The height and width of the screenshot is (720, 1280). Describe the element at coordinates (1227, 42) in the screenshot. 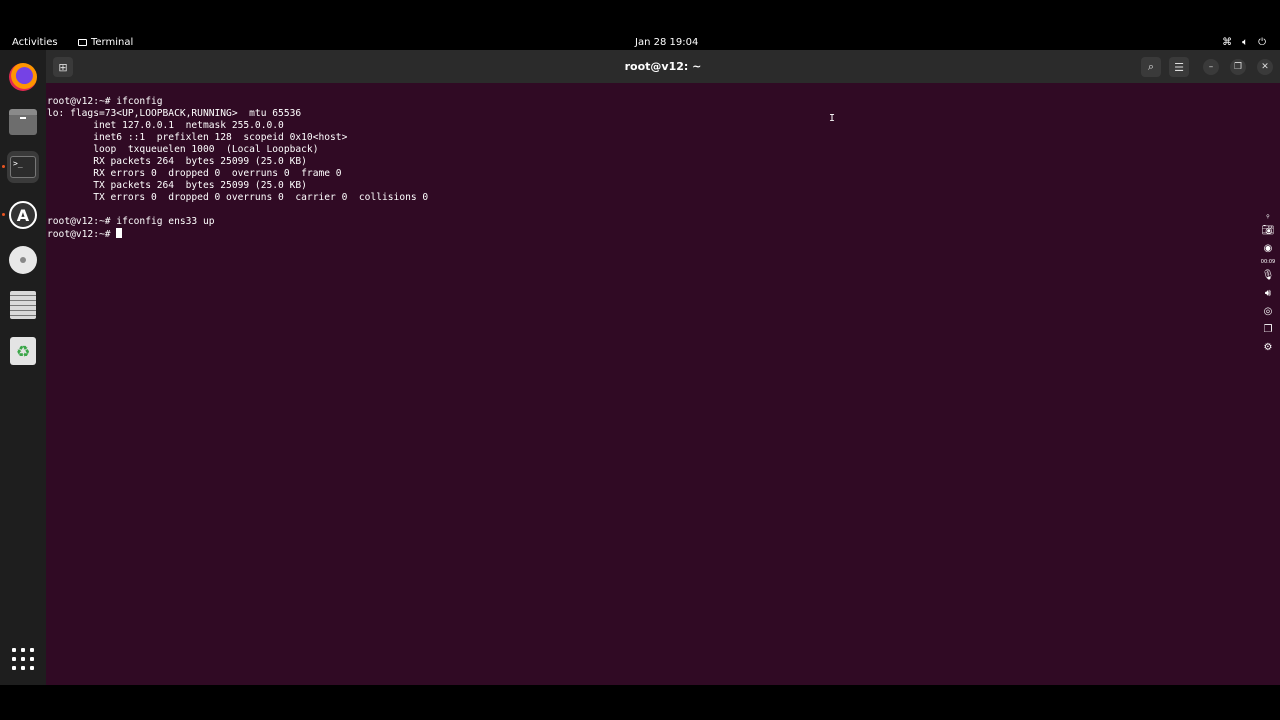

I see `network-icon: ⌘` at that location.